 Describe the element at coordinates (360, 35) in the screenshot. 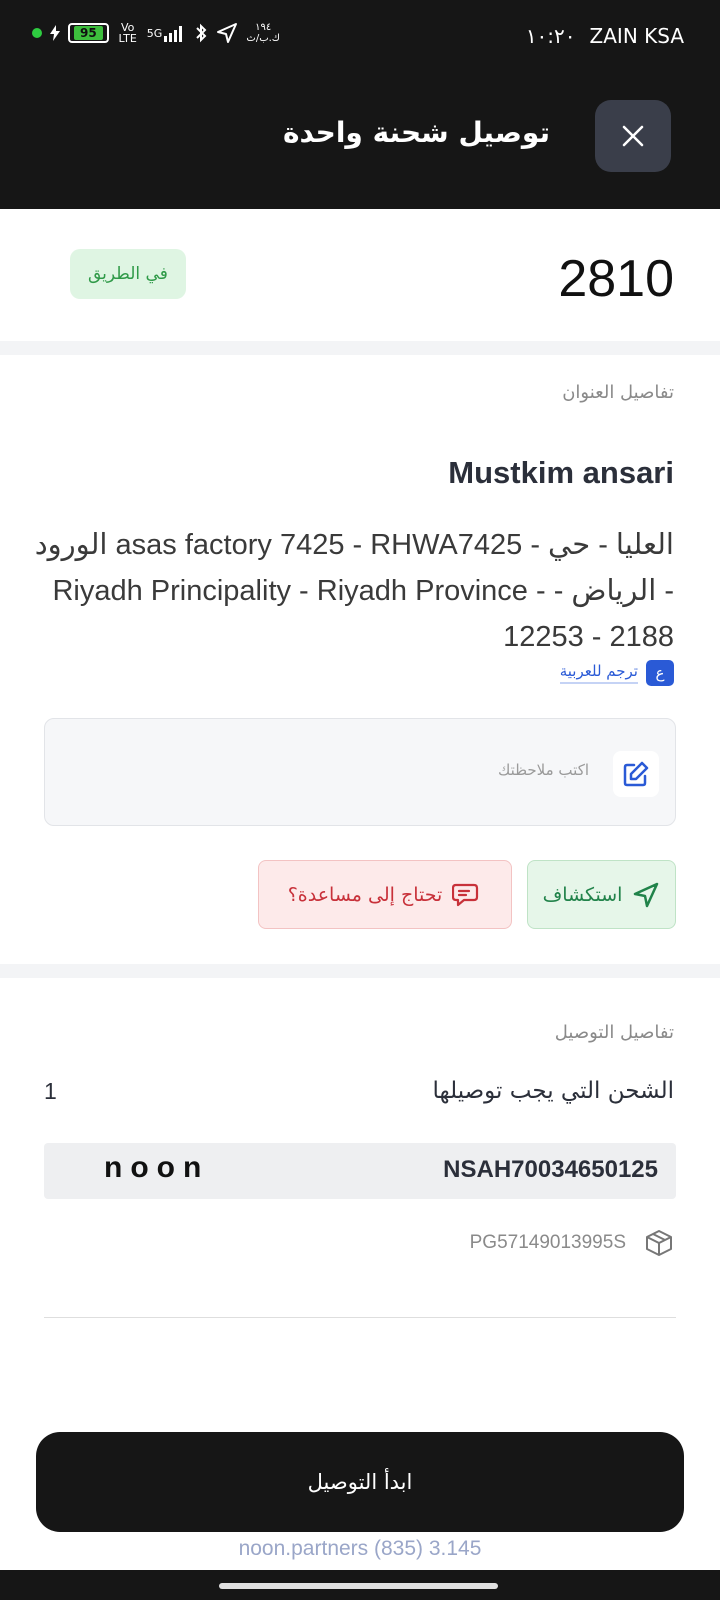

I see `status-bar: 95 Vo LTE 5G ١٩٤ ك.ب/ث ١٠:٢٠ ZAIN KSA` at that location.